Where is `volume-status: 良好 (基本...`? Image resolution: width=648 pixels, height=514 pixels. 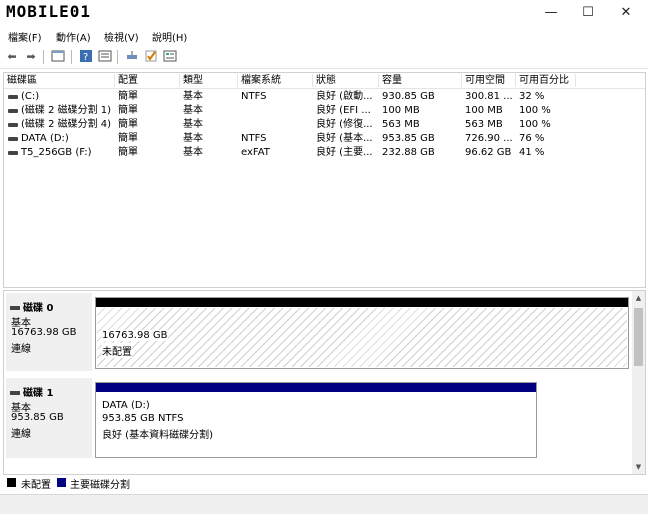 volume-status: 良好 (基本... is located at coordinates (344, 138).